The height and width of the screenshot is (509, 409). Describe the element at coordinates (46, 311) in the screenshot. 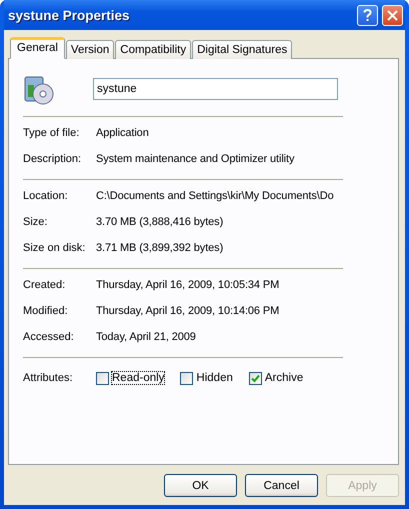

I see `field-label: Modified:` at that location.